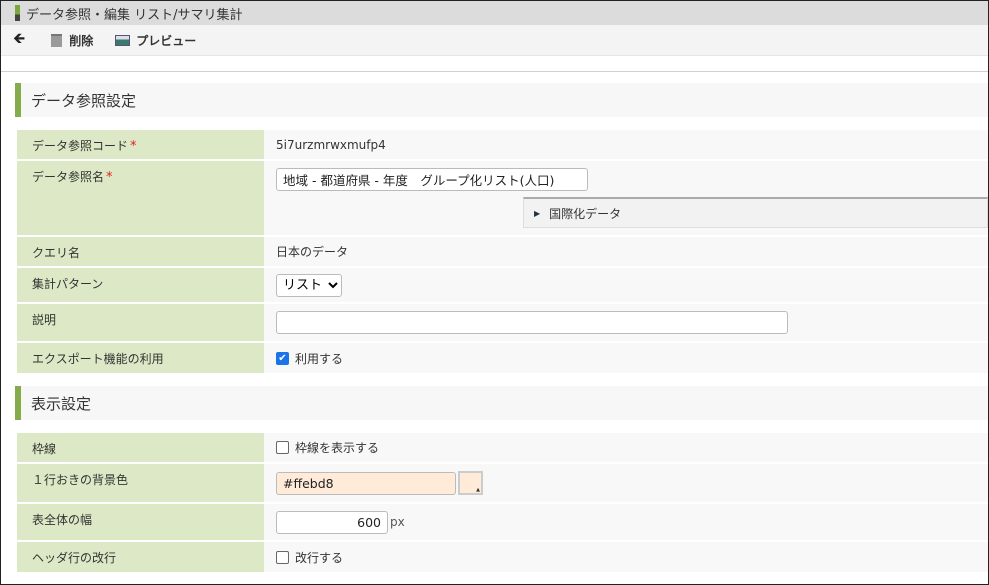  I want to click on wrap-label: ヘッダ行の改行, so click(74, 558).